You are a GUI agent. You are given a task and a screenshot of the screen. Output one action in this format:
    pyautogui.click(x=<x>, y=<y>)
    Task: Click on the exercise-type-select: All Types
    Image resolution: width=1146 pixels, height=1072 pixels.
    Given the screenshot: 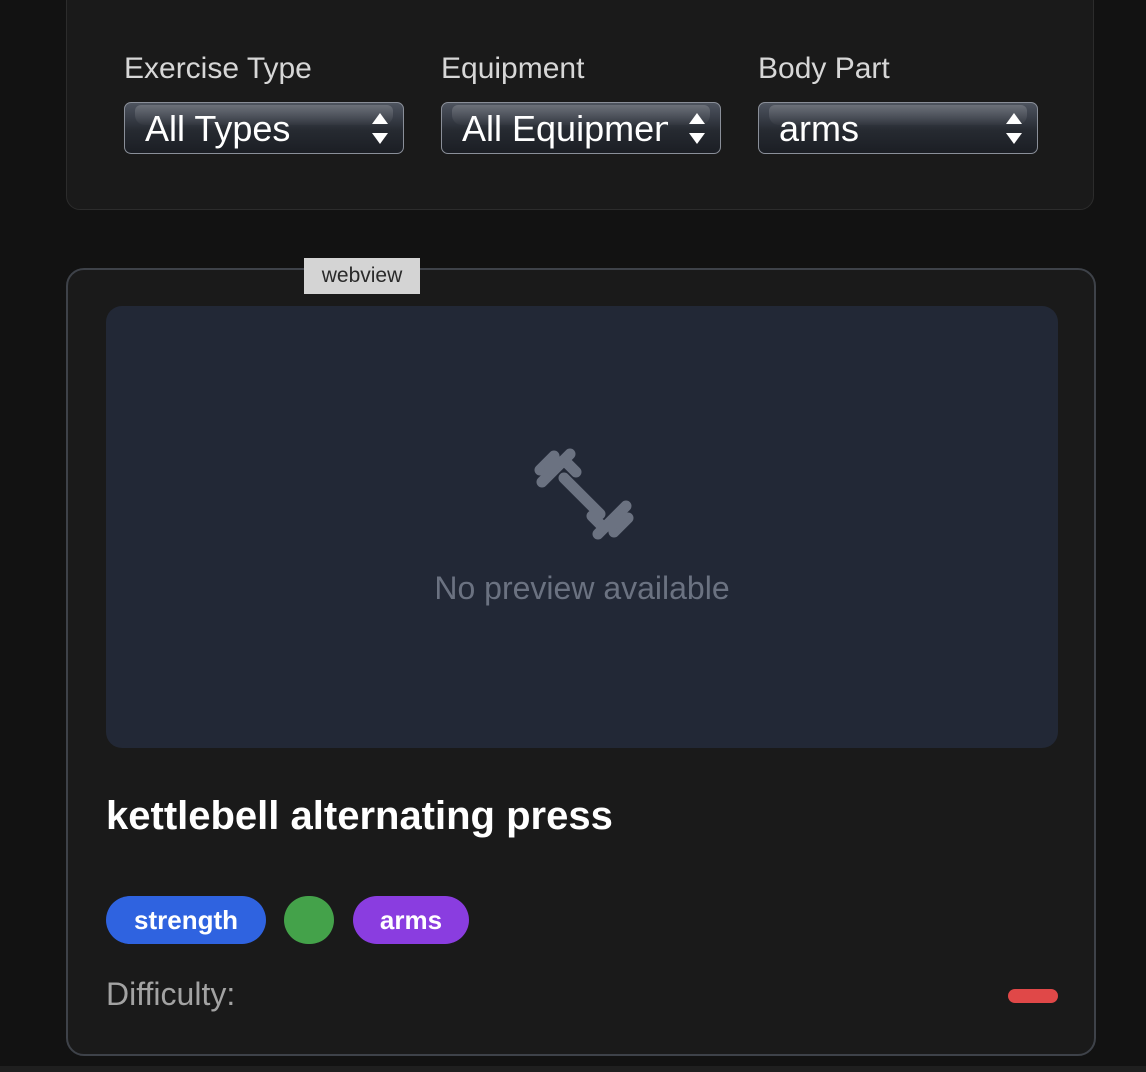 What is the action you would take?
    pyautogui.click(x=264, y=128)
    